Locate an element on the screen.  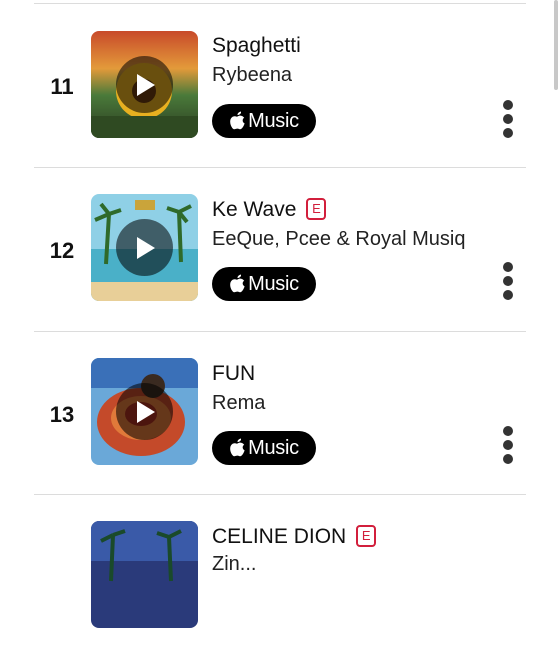
track-artist: Rema is located at coordinates (362, 403).